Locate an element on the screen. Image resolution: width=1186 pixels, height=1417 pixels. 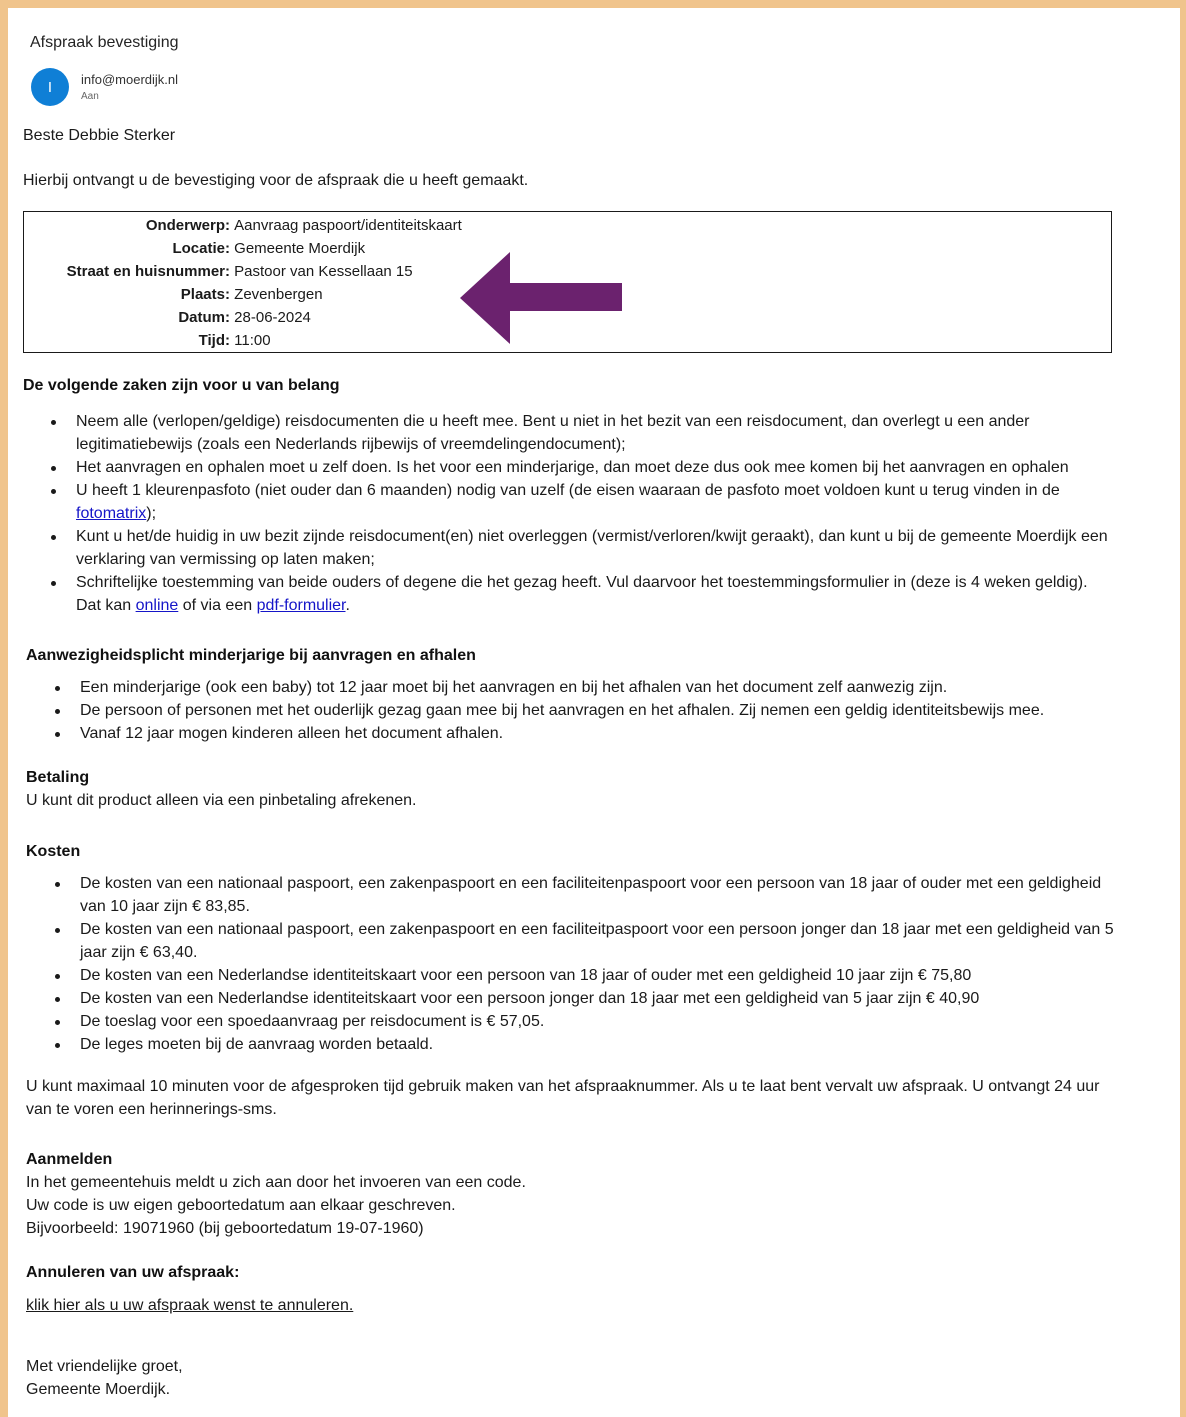
appointment-label: Tijd: is located at coordinates (214, 340).